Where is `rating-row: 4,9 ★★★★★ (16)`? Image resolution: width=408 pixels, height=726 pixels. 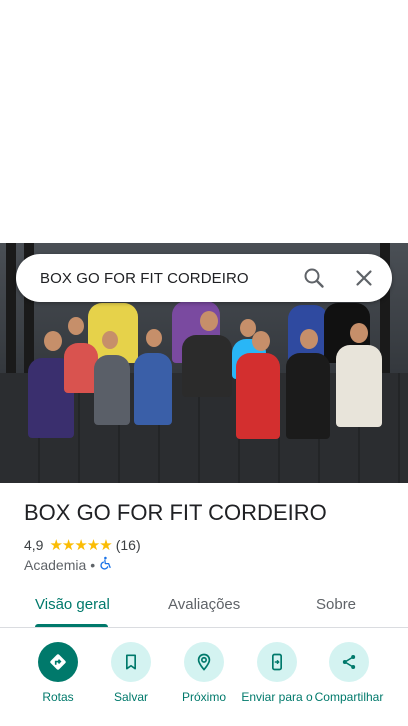
rating-row: 4,9 ★★★★★ (16) is located at coordinates (82, 545).